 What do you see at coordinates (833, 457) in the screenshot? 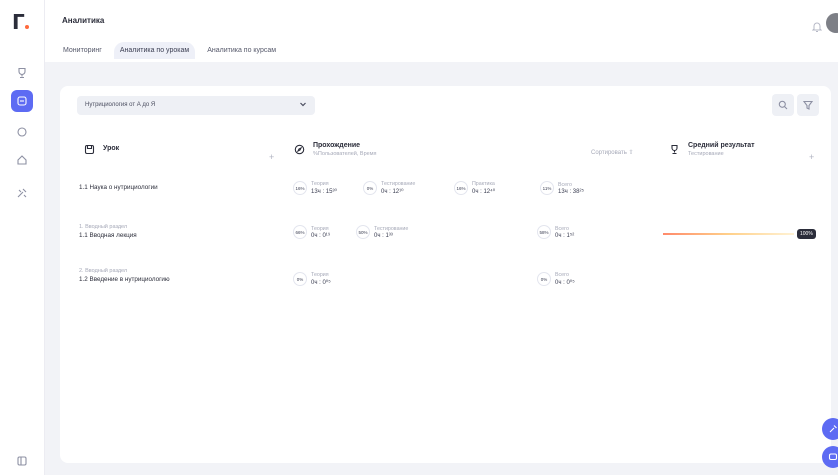
I see `chat-icon` at bounding box center [833, 457].